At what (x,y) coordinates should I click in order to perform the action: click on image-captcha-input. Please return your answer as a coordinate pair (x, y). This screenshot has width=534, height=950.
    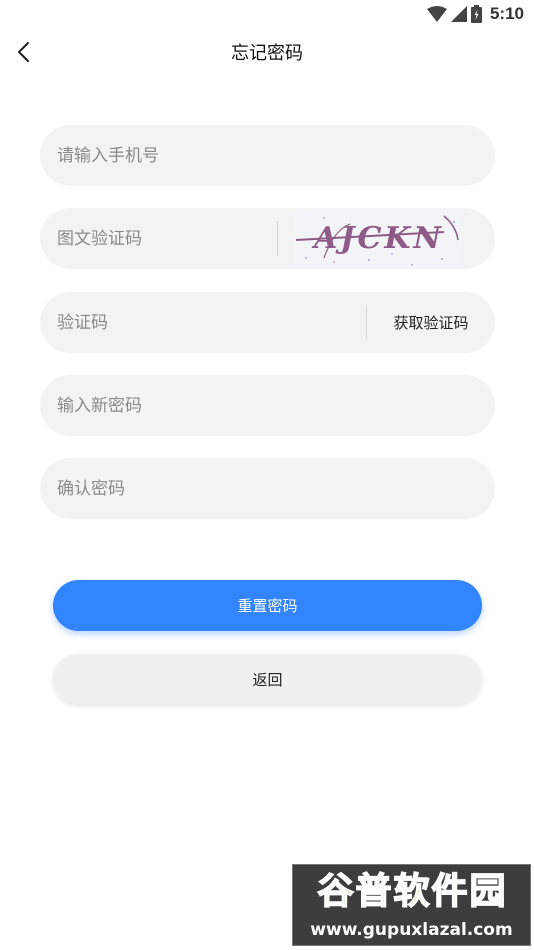
    Looking at the image, I should click on (162, 238).